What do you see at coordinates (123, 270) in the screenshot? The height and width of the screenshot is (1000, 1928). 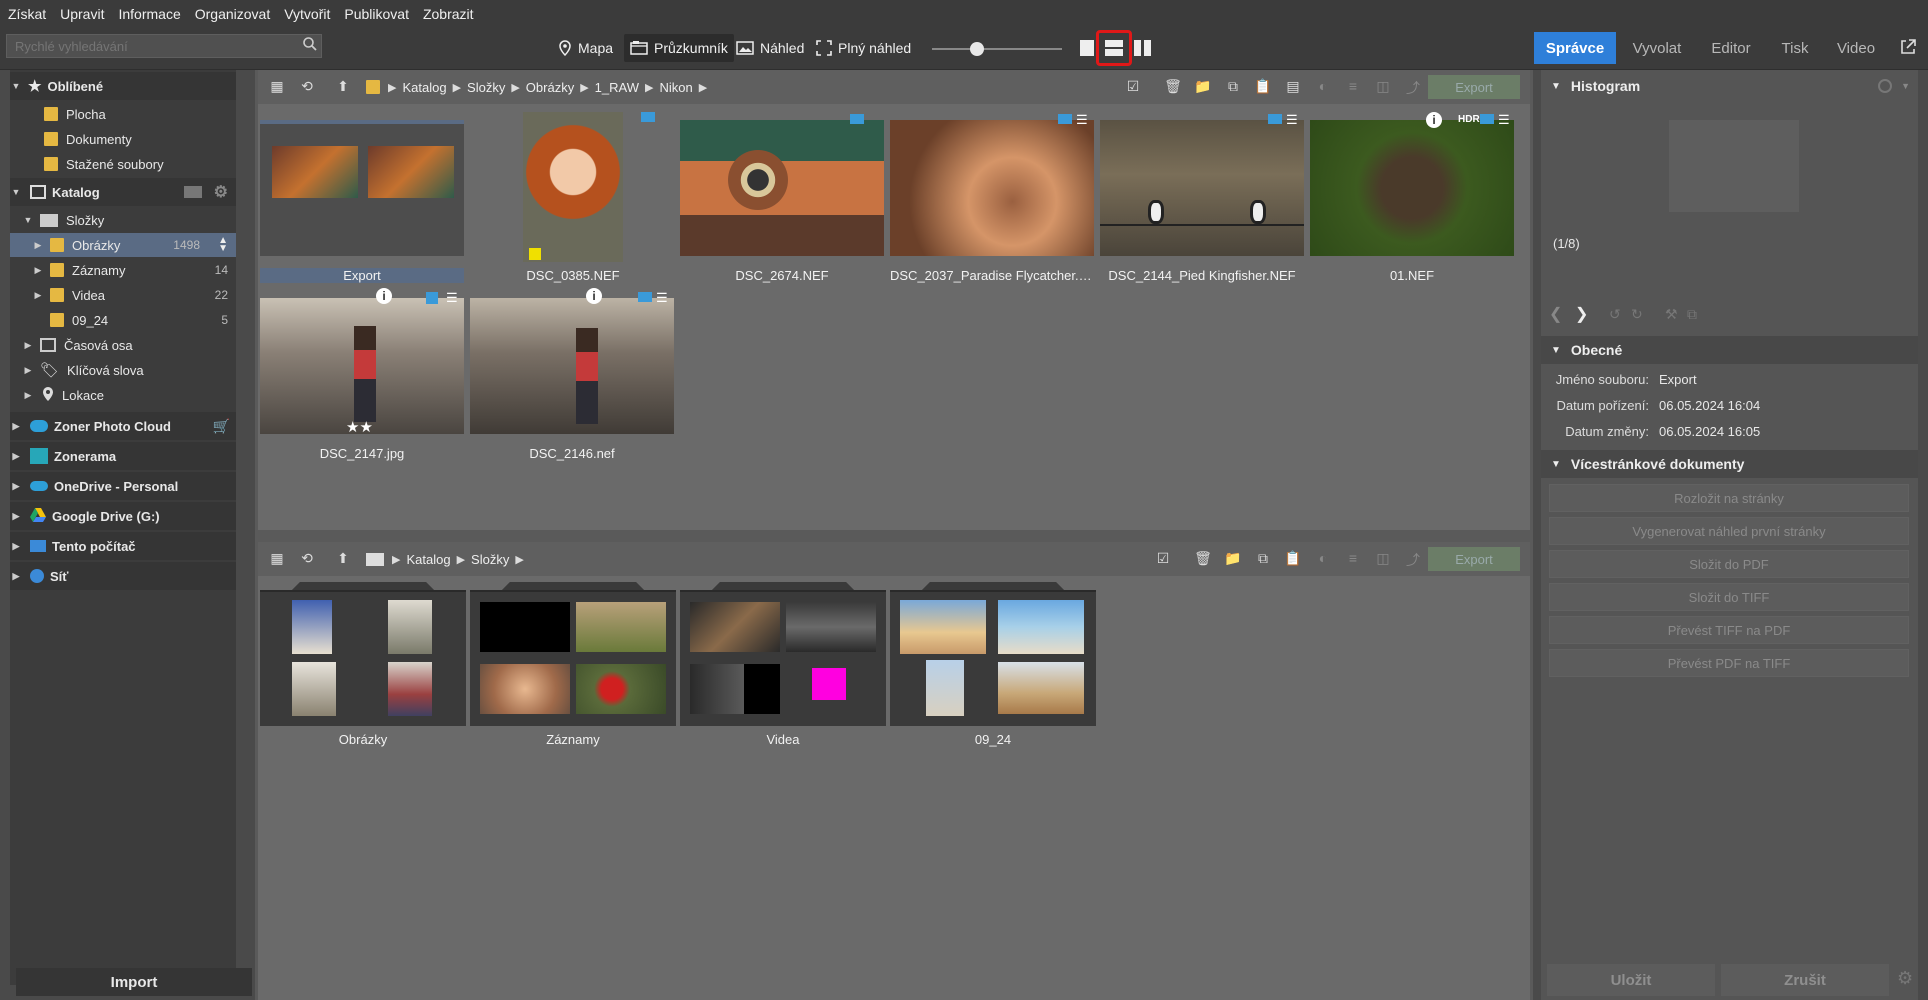 I see `tree-item-zaznamy: ▶ Záznamy 14` at bounding box center [123, 270].